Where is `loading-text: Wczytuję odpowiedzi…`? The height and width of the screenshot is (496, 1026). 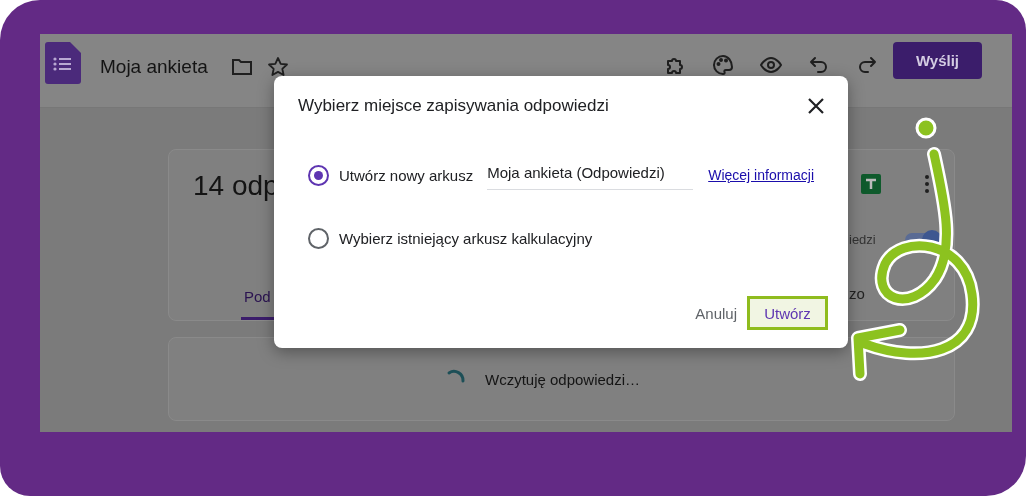 loading-text: Wczytuję odpowiedzi… is located at coordinates (562, 379).